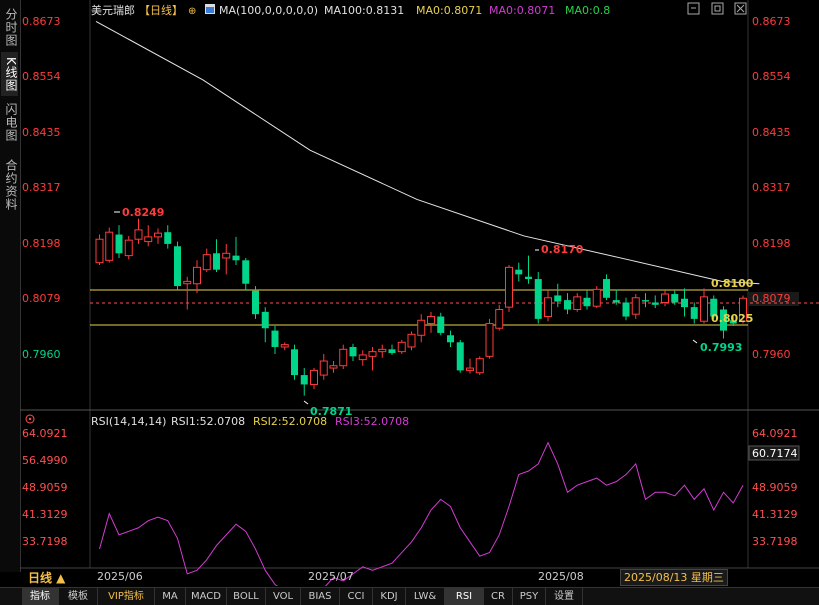 This screenshot has height=605, width=819. I want to click on ma0-value-b: MA0:0.8071, so click(522, 10).